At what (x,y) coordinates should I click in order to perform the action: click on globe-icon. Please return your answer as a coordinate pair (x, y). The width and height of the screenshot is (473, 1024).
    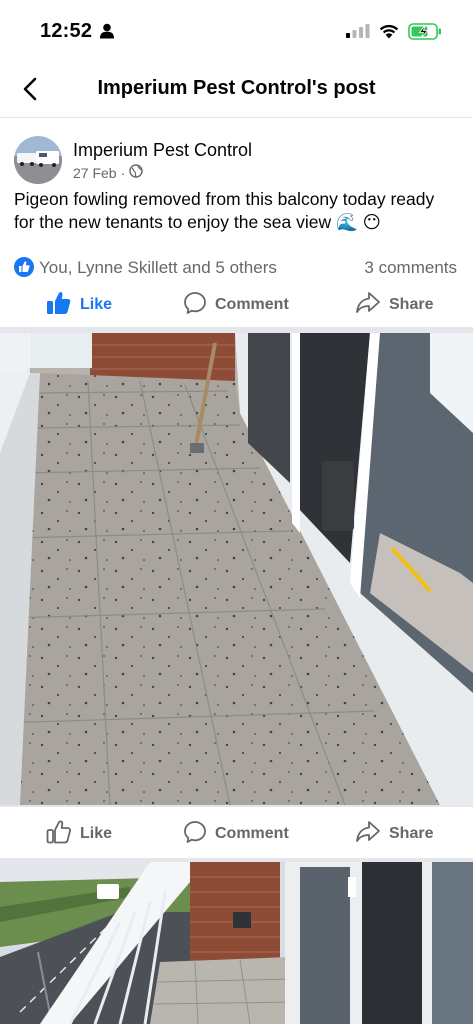
    Looking at the image, I should click on (136, 172).